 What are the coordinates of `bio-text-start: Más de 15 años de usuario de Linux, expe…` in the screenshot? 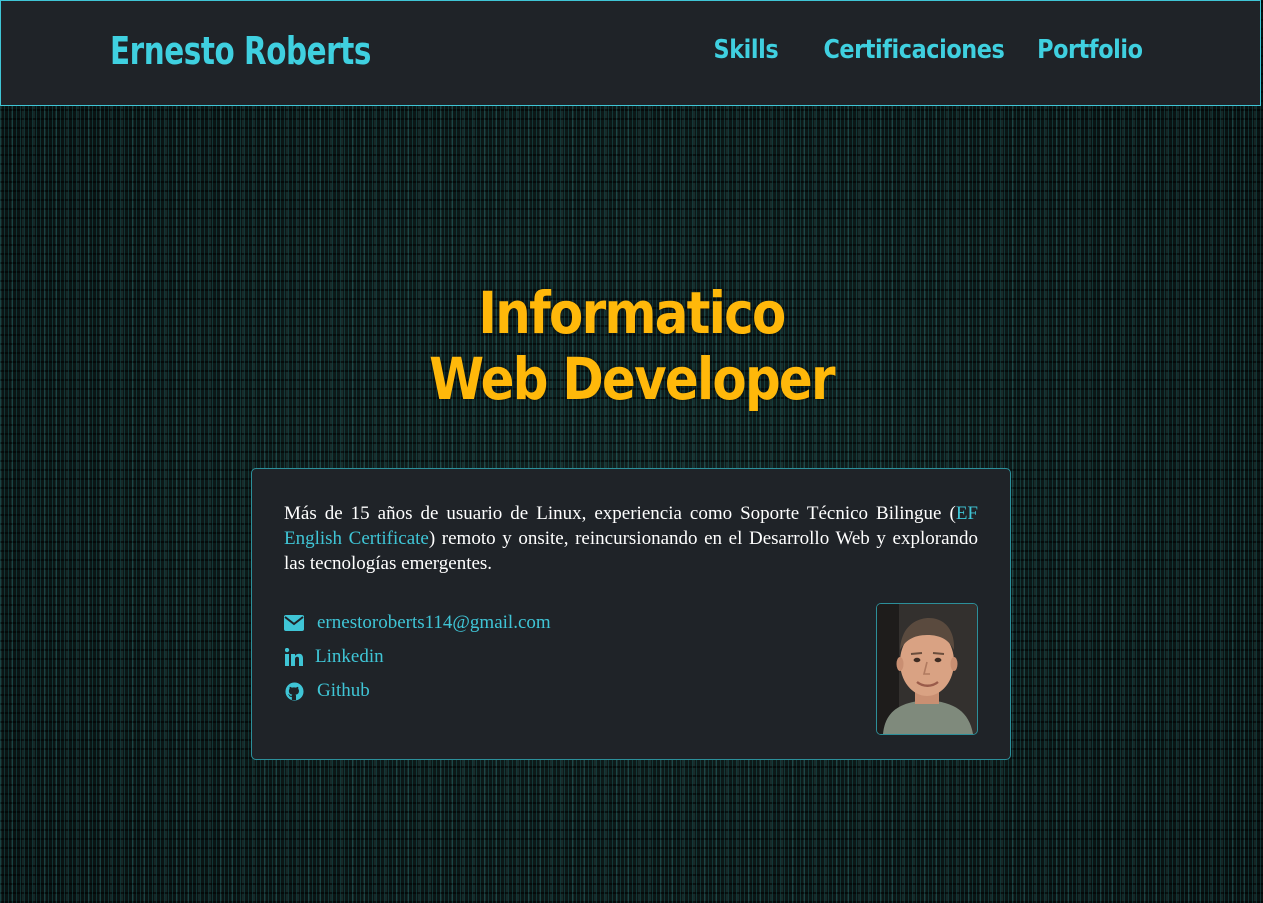 It's located at (620, 513).